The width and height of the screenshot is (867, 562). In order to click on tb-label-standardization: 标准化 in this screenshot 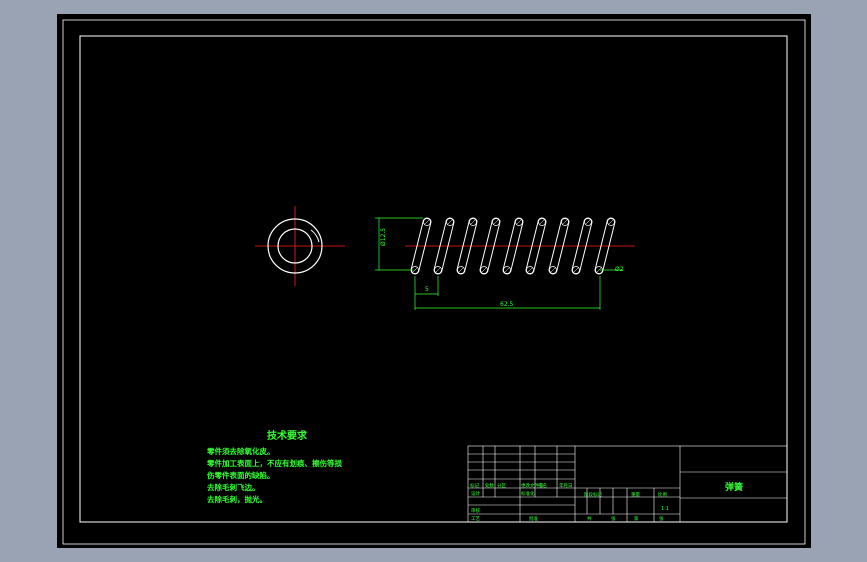, I will do `click(528, 493)`.